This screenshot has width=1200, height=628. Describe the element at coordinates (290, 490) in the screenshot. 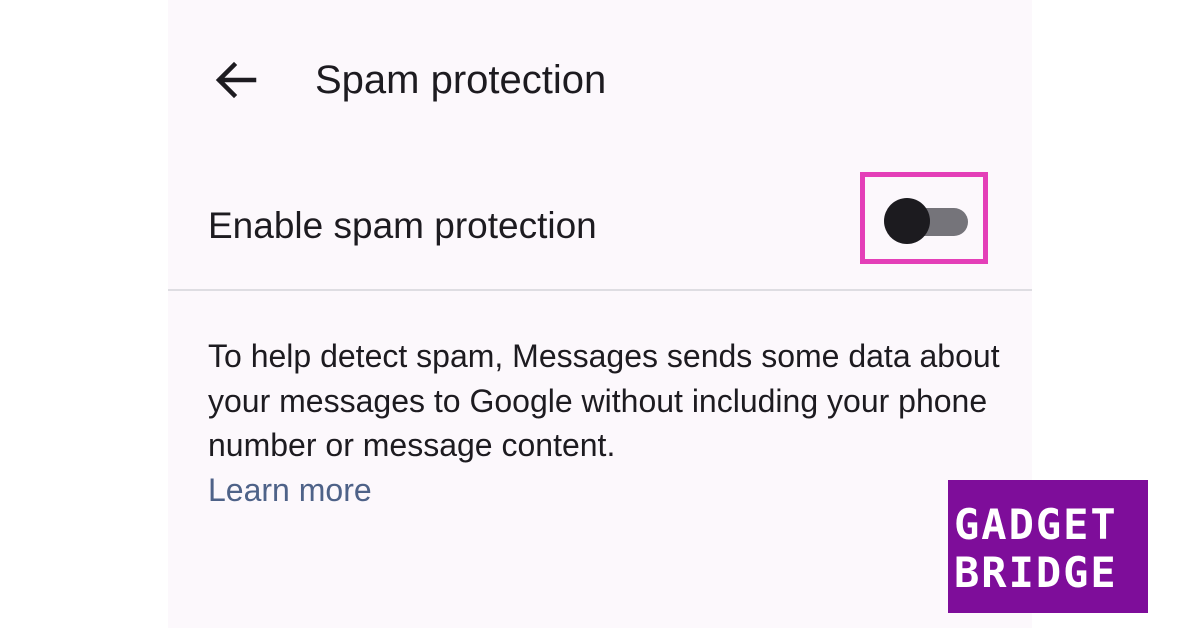

I see `learn-more-link: Learn more` at that location.